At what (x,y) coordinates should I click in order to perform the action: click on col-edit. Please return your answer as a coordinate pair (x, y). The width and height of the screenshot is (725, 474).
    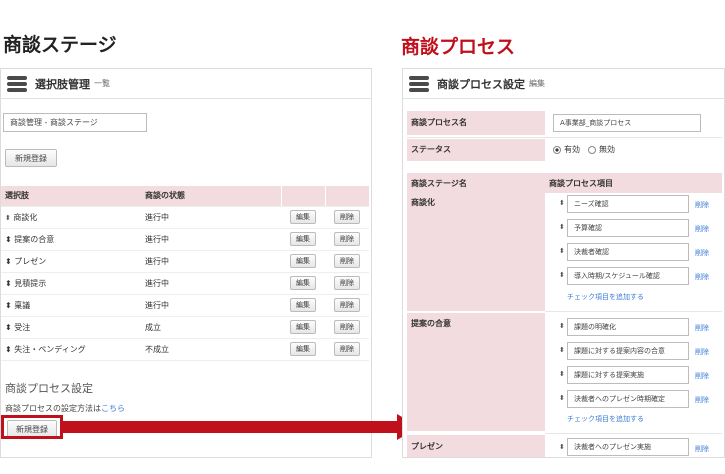
    Looking at the image, I should click on (302, 196).